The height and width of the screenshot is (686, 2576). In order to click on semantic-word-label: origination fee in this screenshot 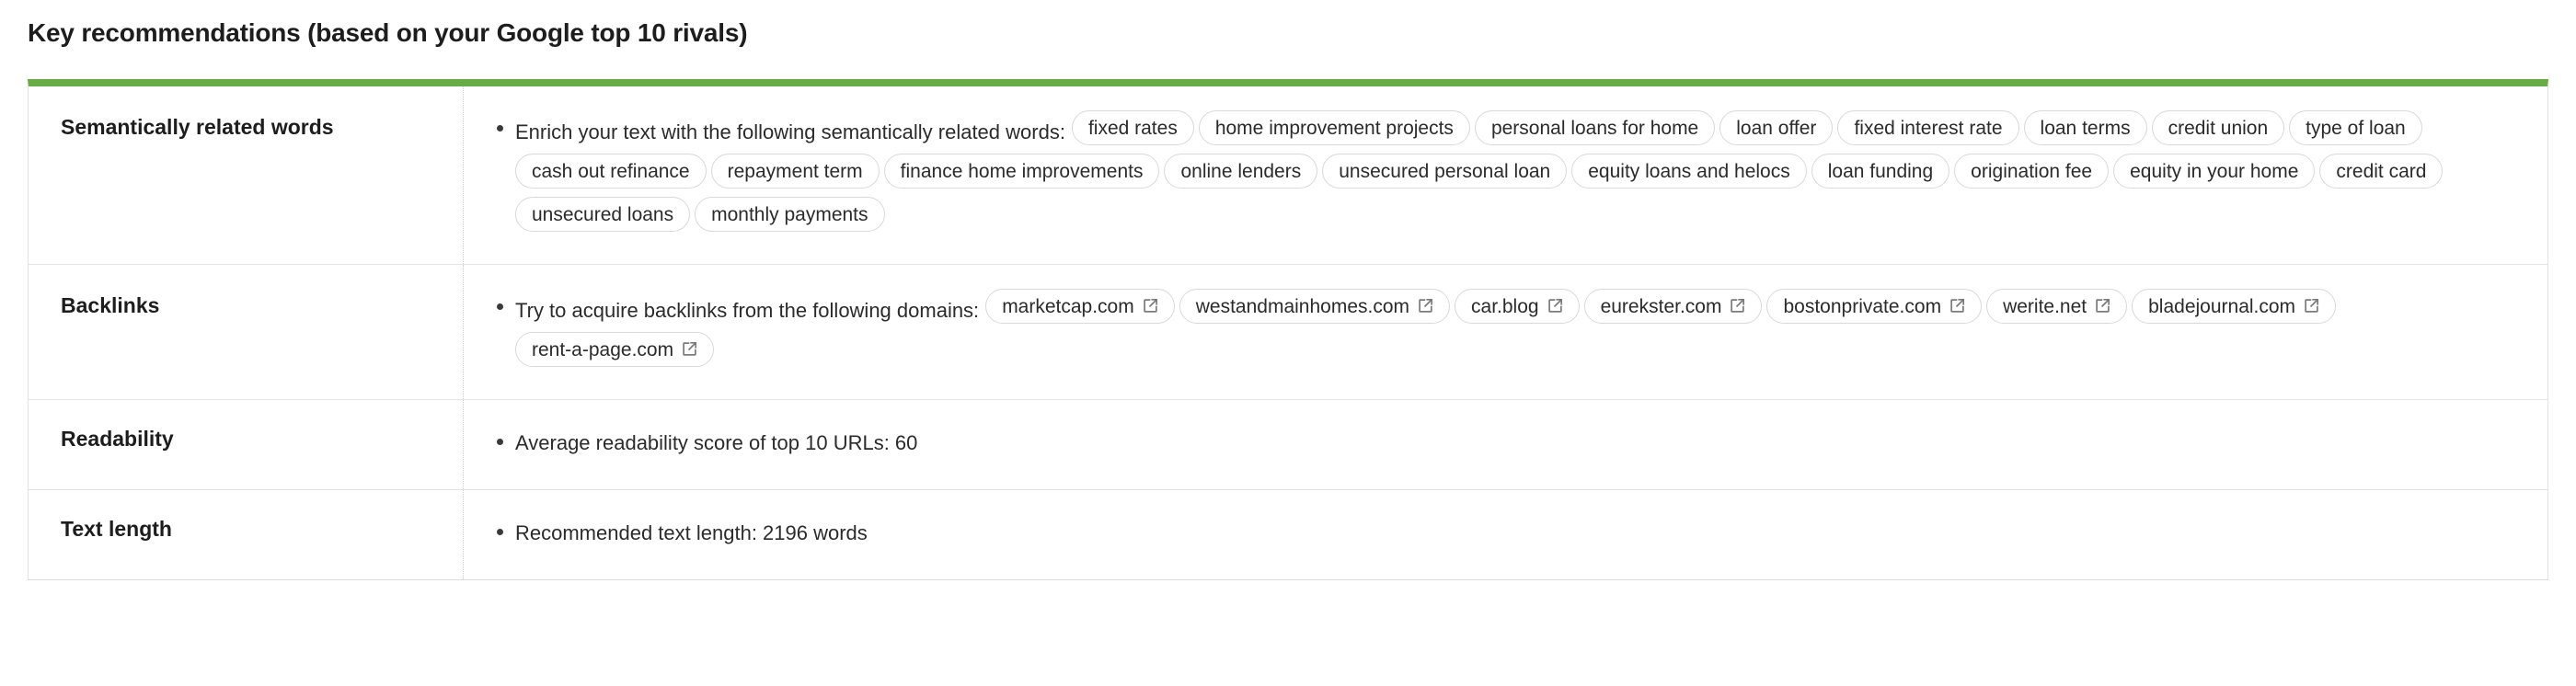, I will do `click(2032, 171)`.